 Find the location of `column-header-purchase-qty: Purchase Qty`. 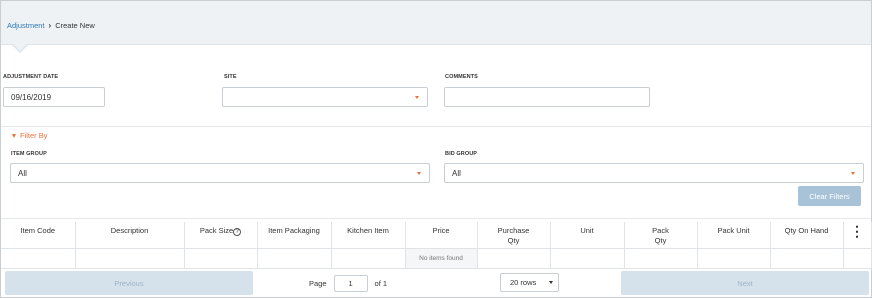

column-header-purchase-qty: Purchase Qty is located at coordinates (514, 235).